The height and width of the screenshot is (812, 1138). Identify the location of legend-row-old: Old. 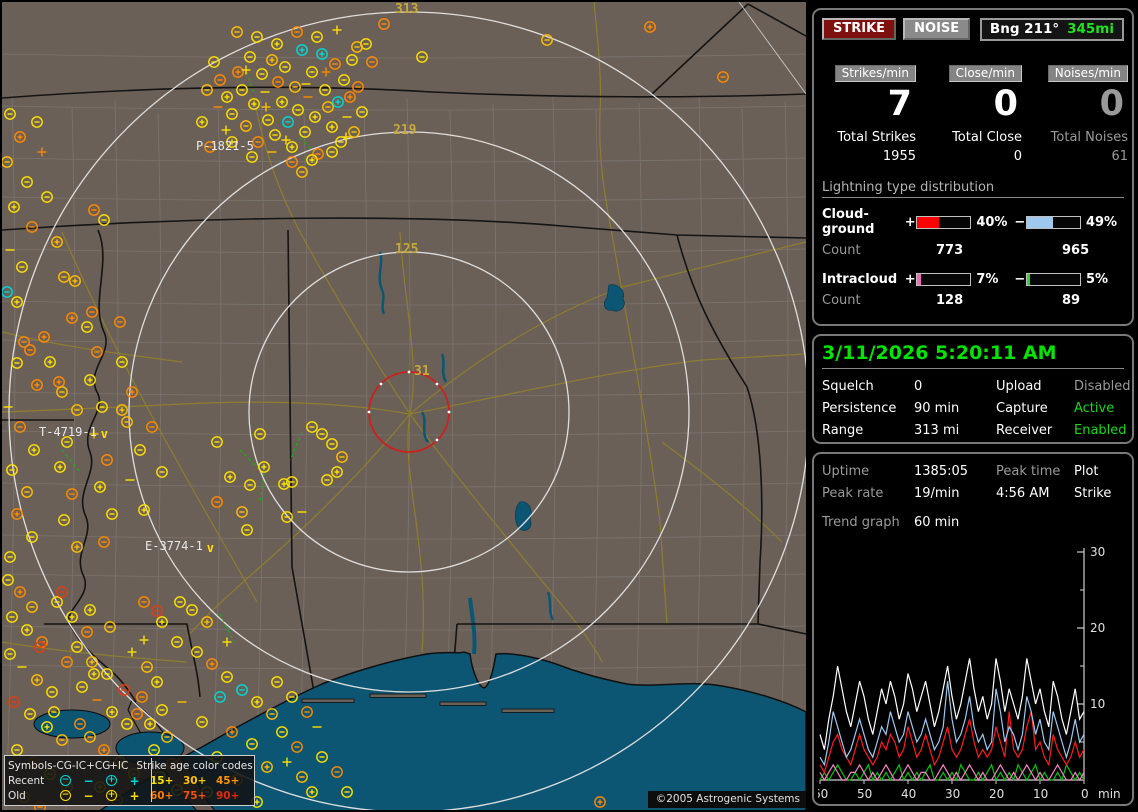
(17, 795).